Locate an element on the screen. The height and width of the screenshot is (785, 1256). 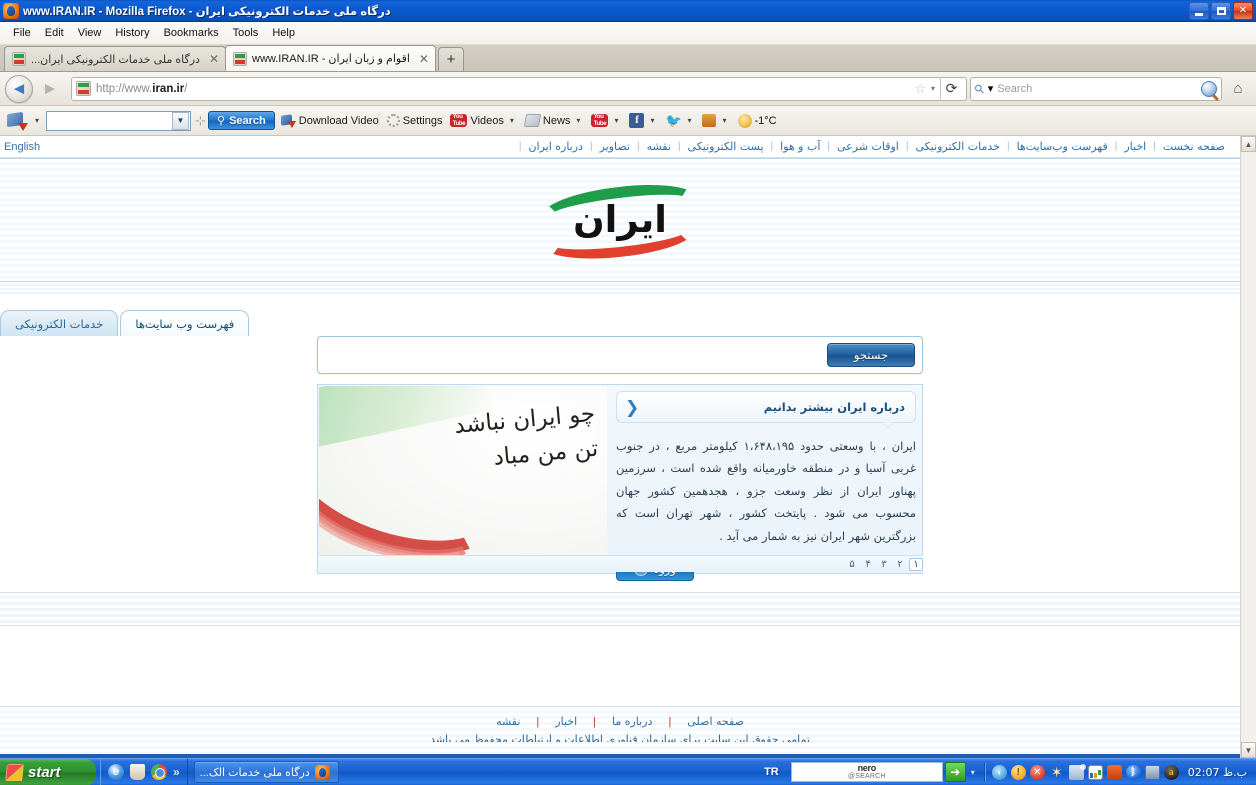
camera-icon is located at coordinates (1114, 772).